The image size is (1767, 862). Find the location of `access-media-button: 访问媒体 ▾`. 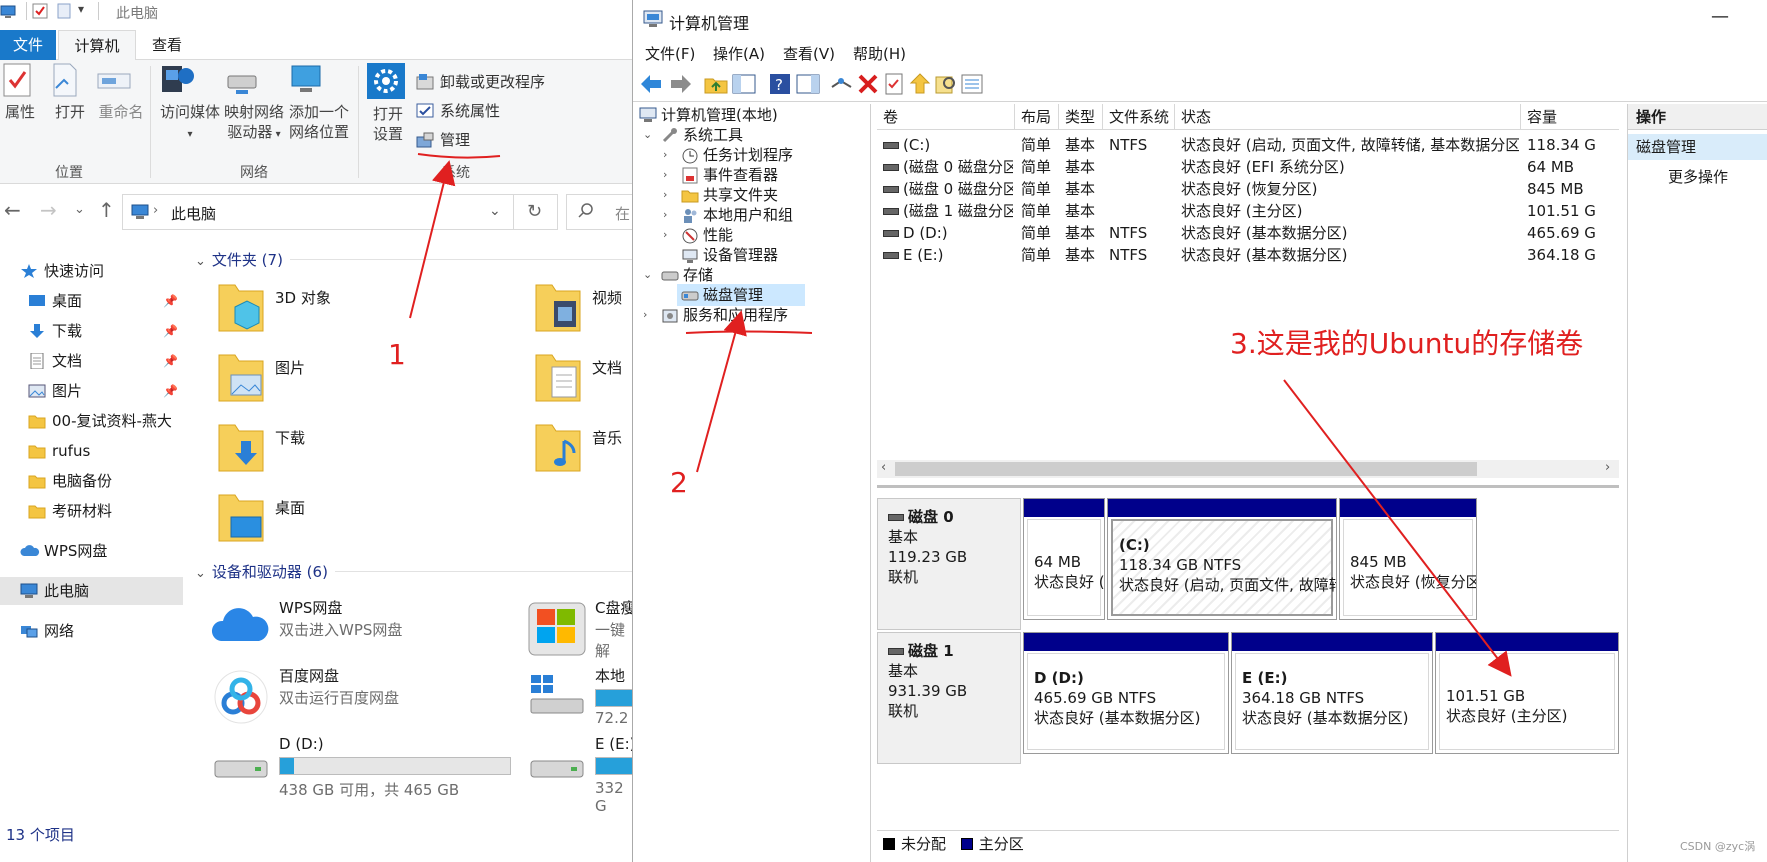

access-media-button: 访问媒体 ▾ is located at coordinates (190, 103).